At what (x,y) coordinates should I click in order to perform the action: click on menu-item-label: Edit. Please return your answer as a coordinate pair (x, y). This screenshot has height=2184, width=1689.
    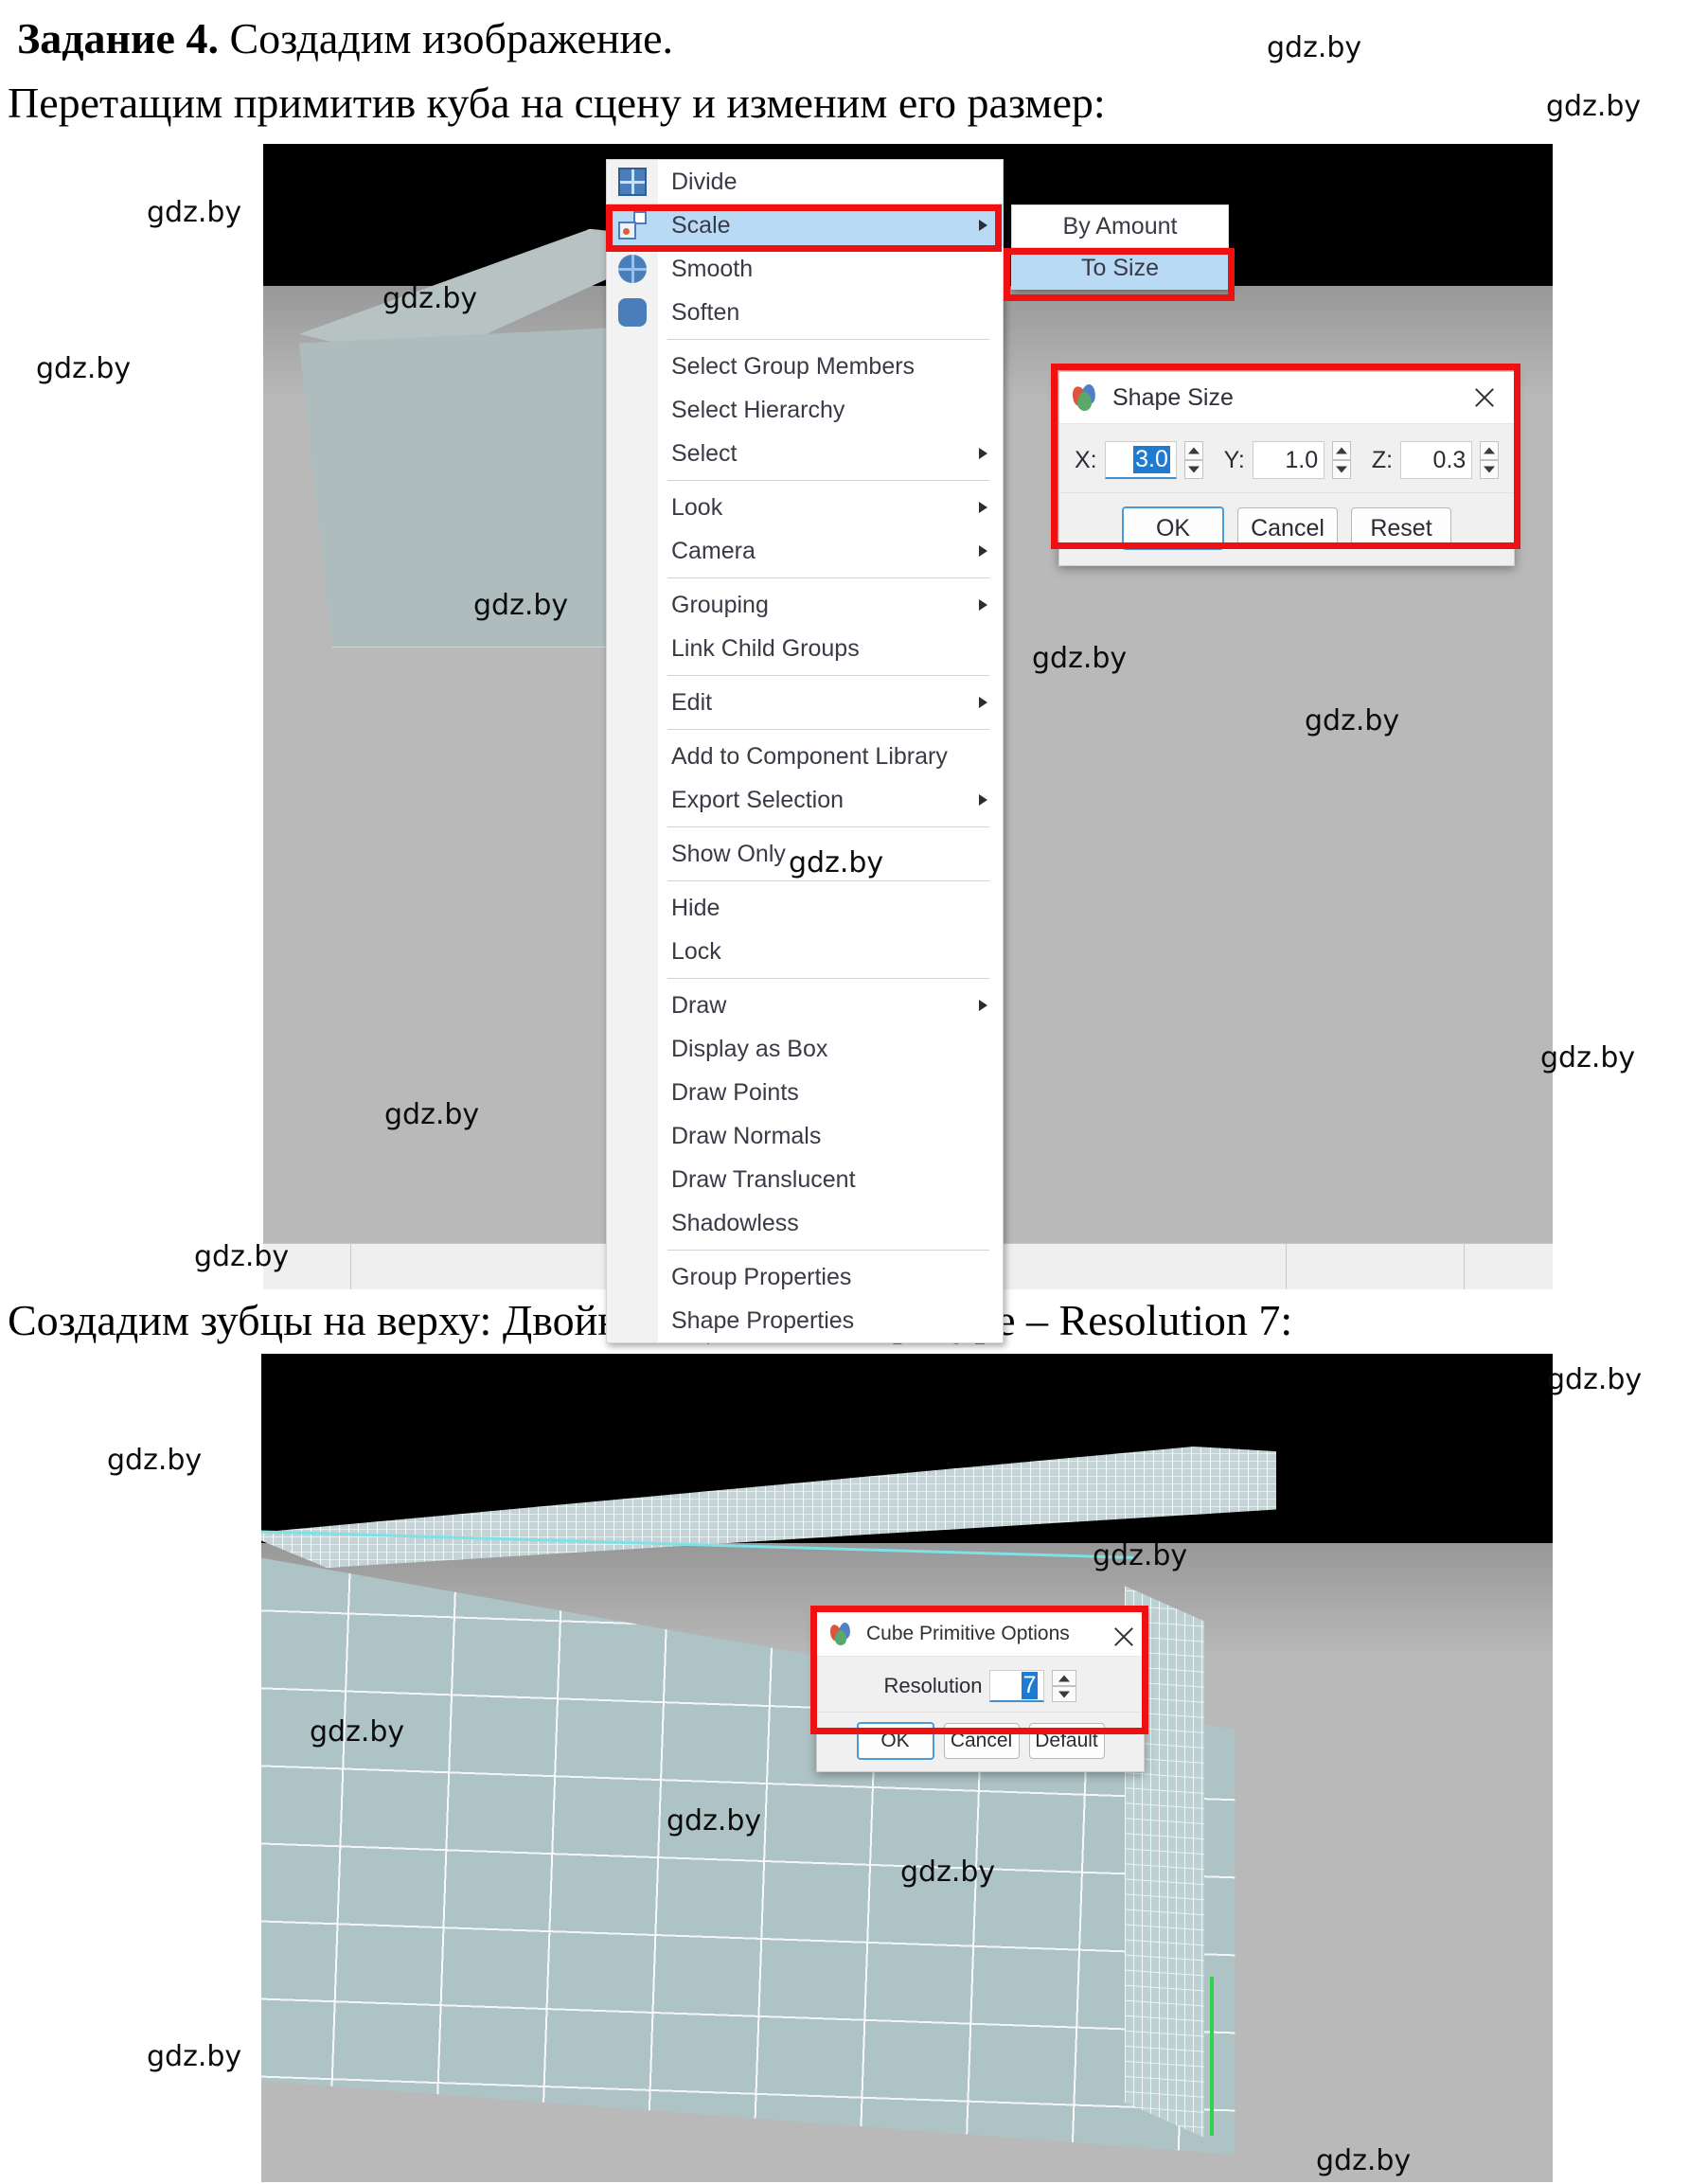
    Looking at the image, I should click on (692, 702).